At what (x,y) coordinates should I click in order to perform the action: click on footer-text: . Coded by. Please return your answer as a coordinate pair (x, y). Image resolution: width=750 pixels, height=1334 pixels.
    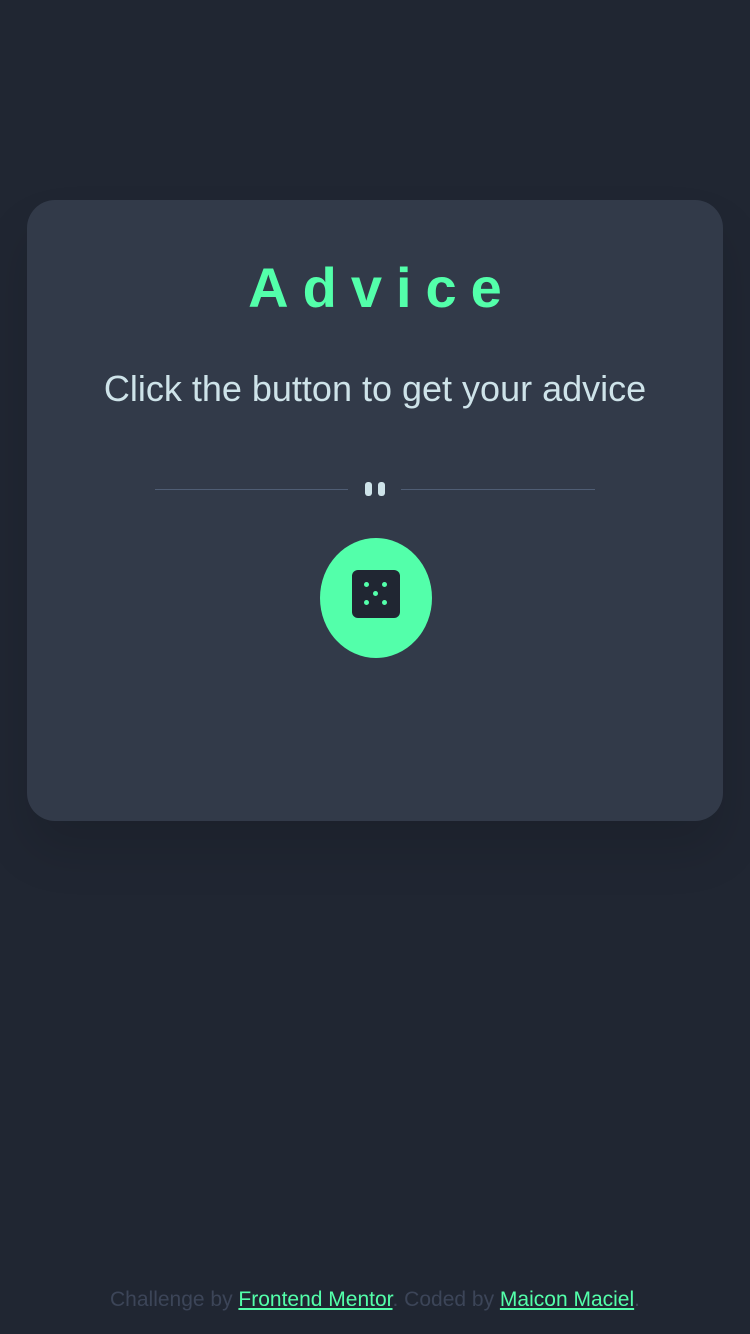
    Looking at the image, I should click on (446, 1299).